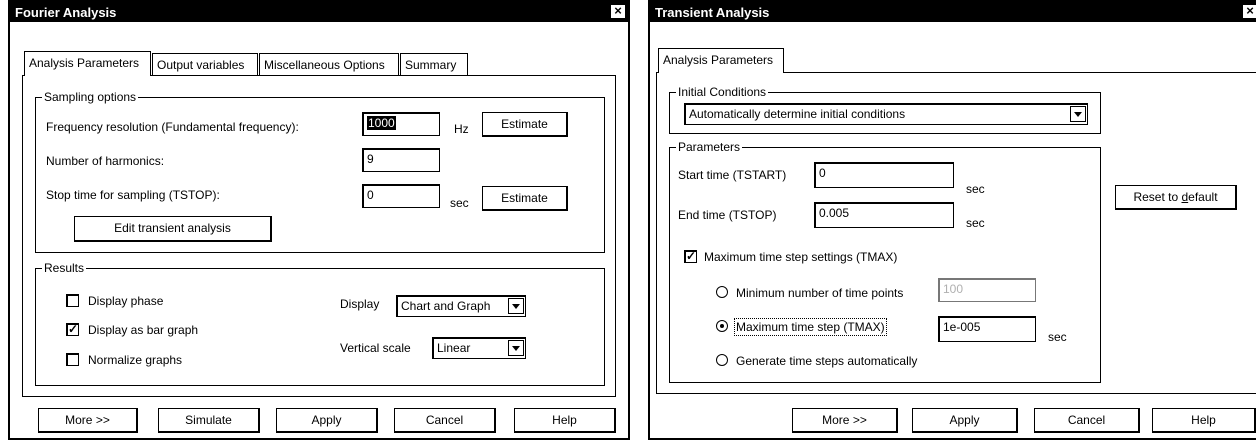 Image resolution: width=1256 pixels, height=440 pixels. Describe the element at coordinates (375, 348) in the screenshot. I see `vertical-scale-label: Vertical scale` at that location.